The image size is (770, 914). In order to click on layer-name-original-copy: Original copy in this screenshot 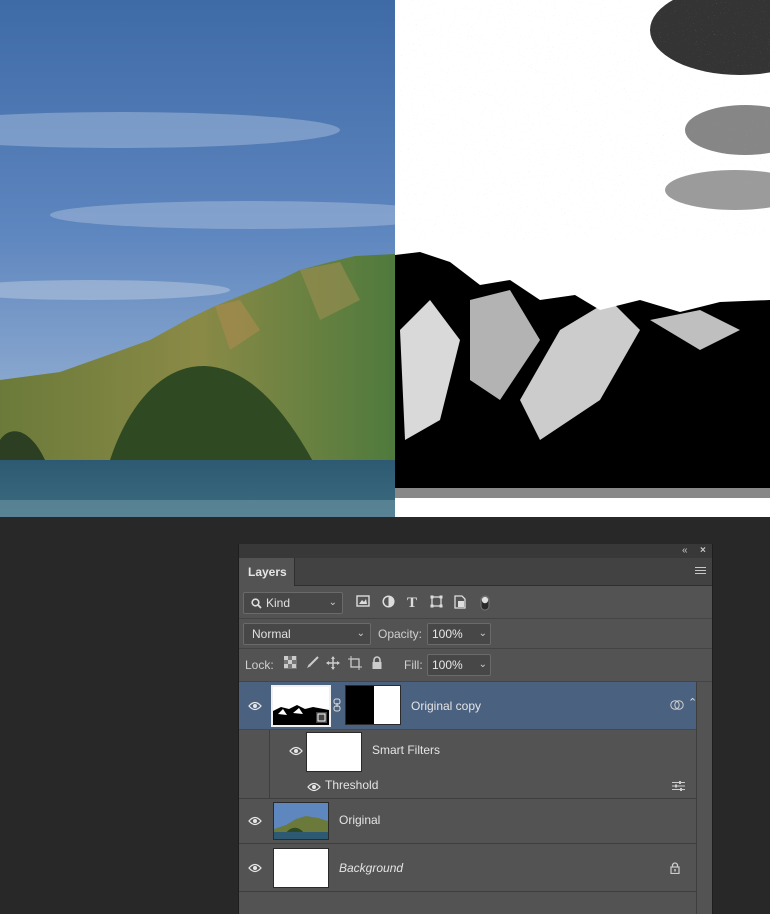, I will do `click(446, 706)`.